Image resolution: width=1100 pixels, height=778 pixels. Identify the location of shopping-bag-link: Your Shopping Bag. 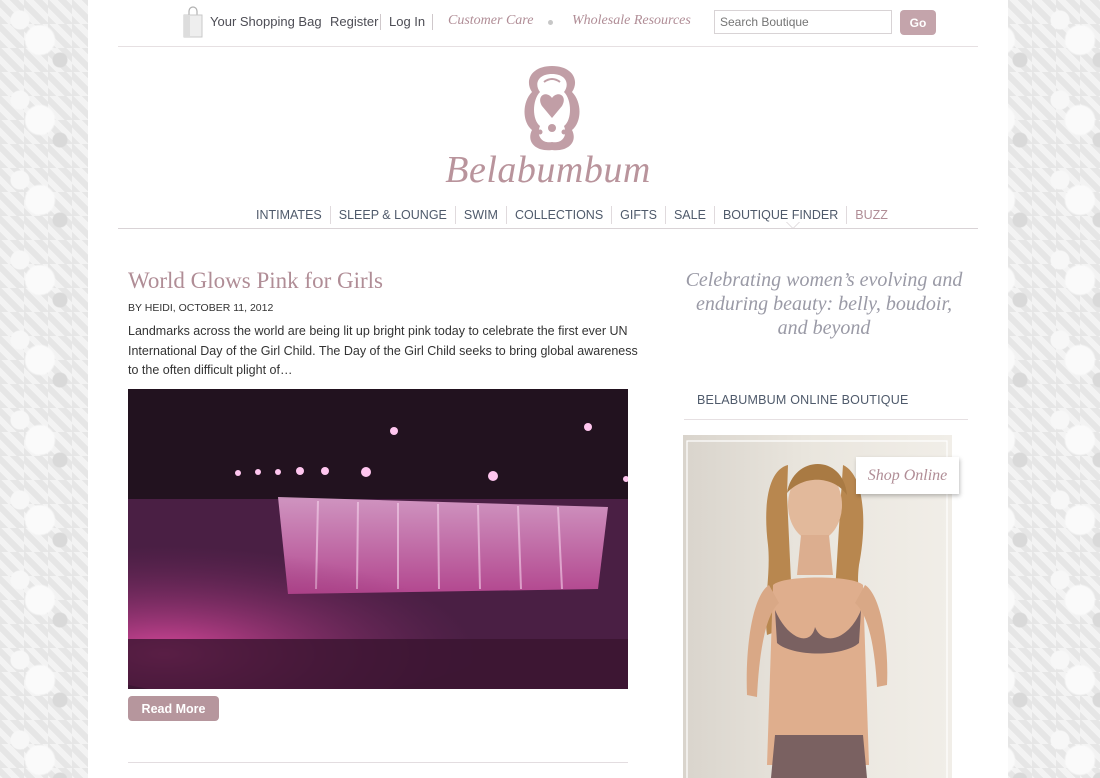
(266, 21).